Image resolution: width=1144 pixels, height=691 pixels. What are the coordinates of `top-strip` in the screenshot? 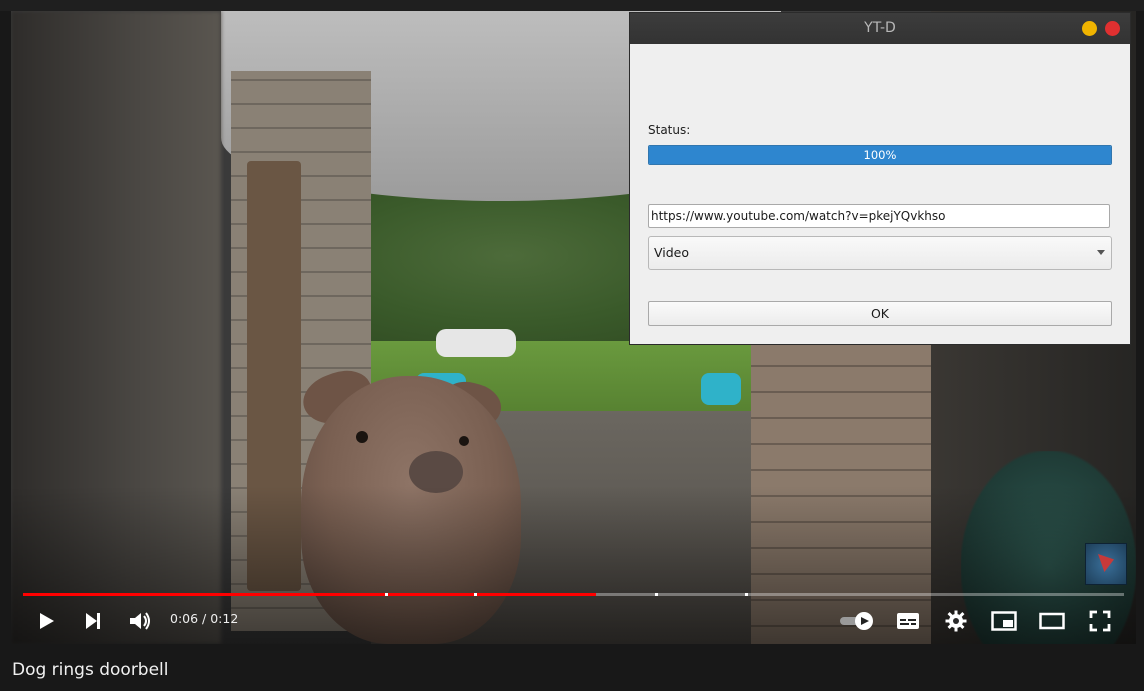 It's located at (572, 5).